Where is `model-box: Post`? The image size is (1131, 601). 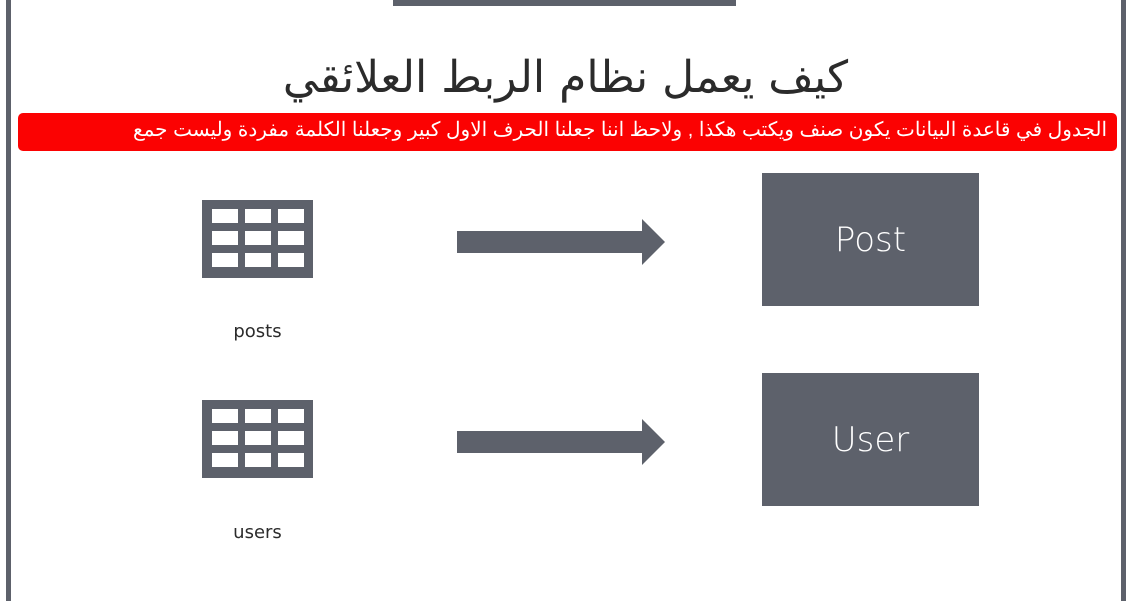 model-box: Post is located at coordinates (870, 239).